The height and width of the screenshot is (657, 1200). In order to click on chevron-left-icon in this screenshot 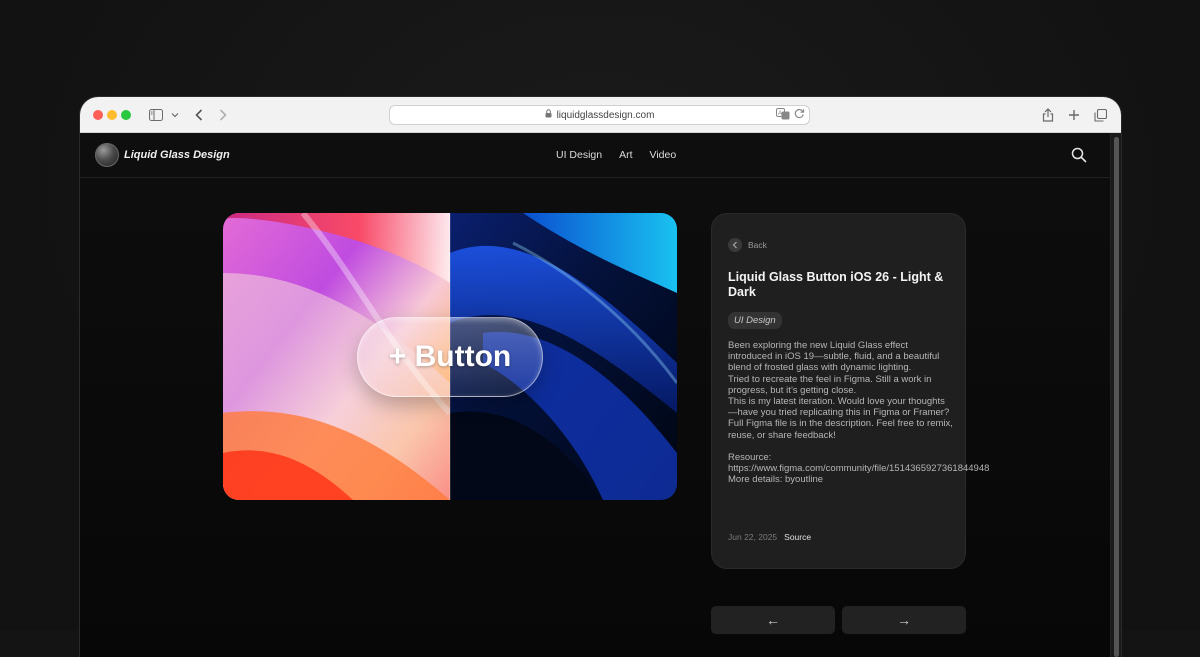, I will do `click(735, 245)`.